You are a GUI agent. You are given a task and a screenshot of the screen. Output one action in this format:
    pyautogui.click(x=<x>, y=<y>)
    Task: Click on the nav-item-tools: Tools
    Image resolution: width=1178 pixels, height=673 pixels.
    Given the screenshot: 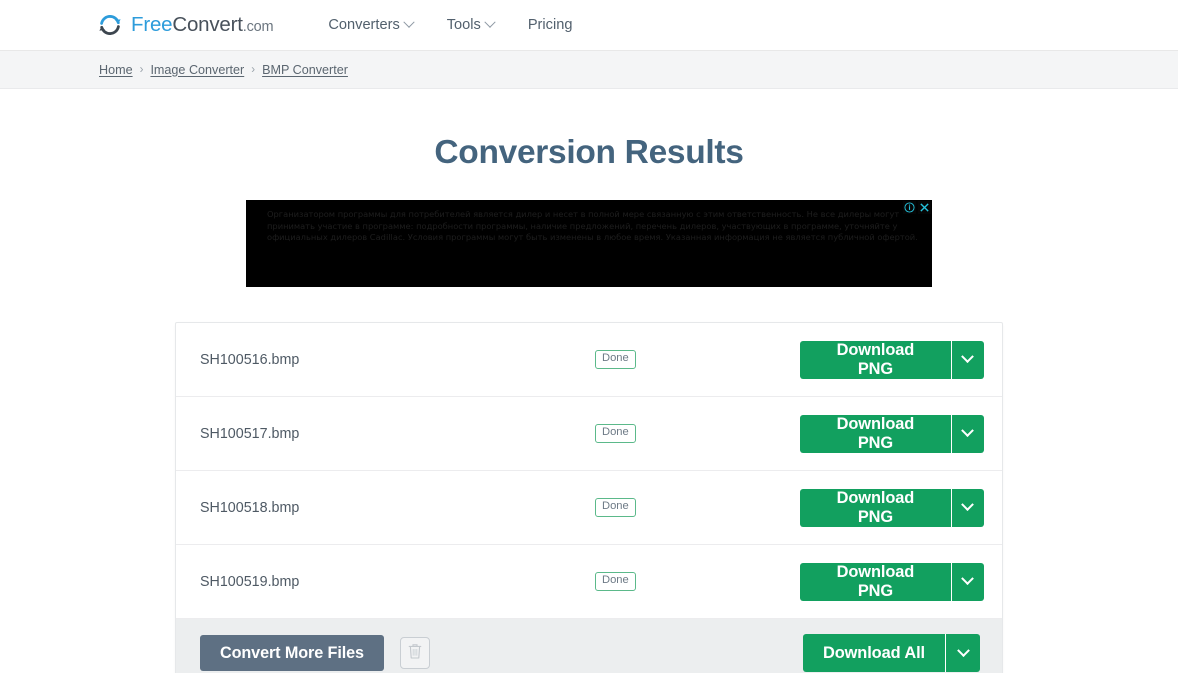 What is the action you would take?
    pyautogui.click(x=471, y=24)
    